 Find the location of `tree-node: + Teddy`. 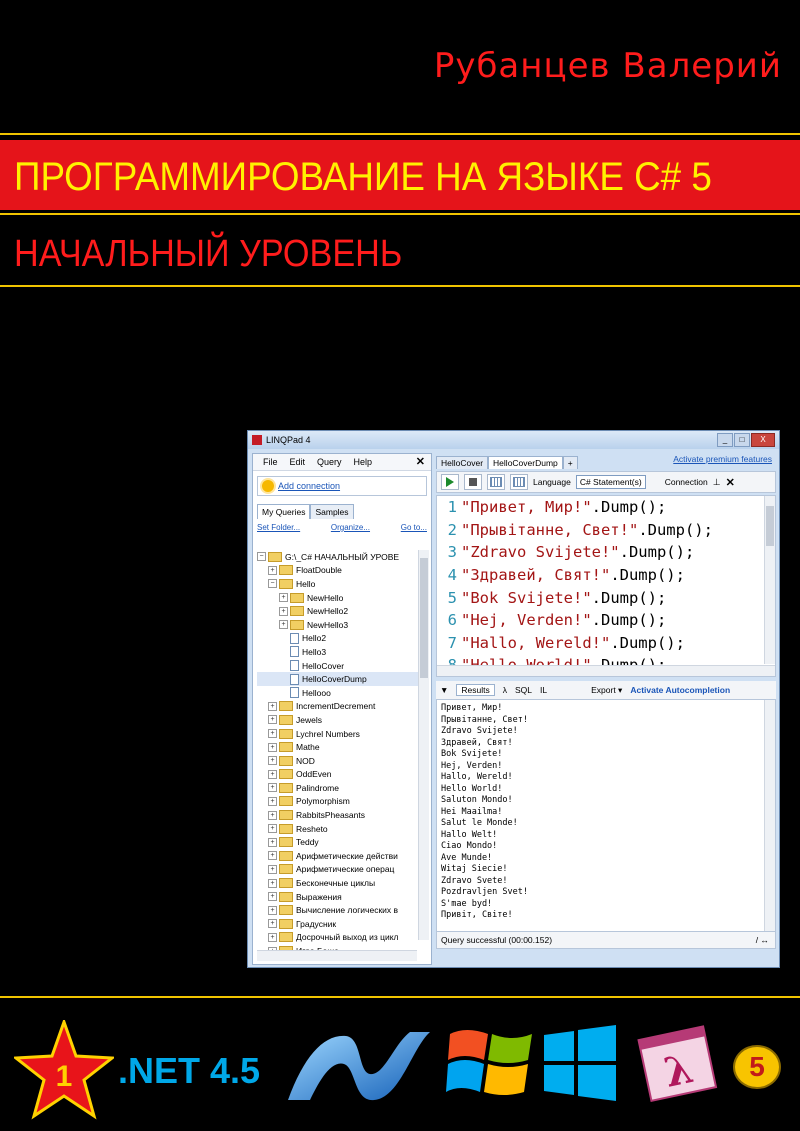

tree-node: + Teddy is located at coordinates (338, 842).